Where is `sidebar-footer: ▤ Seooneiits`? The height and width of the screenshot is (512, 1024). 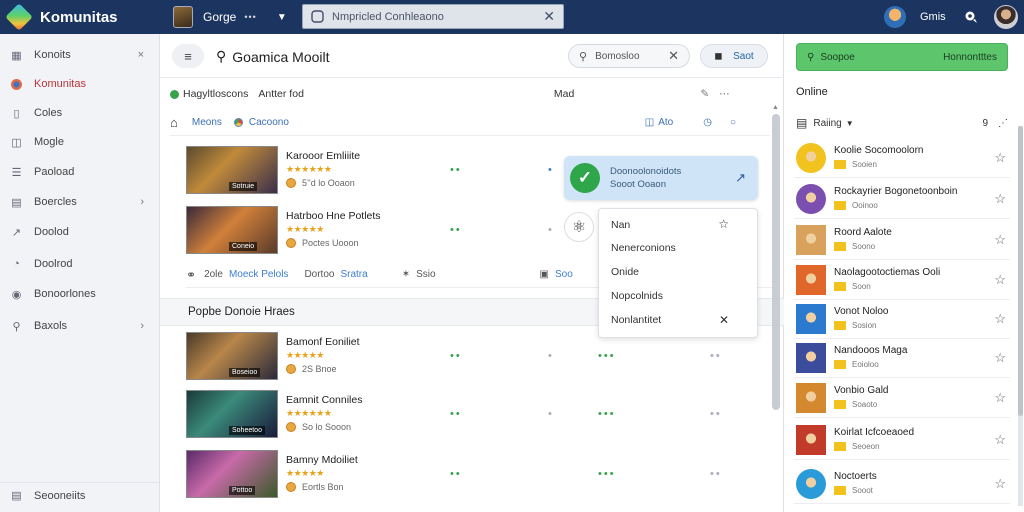 sidebar-footer: ▤ Seooneiits is located at coordinates (80, 495).